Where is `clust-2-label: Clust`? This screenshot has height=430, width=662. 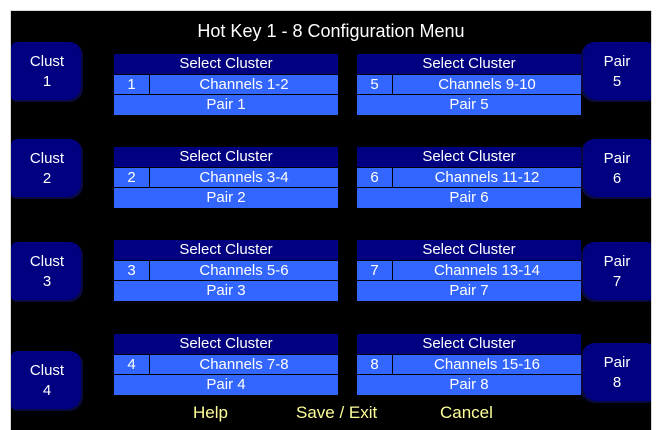 clust-2-label: Clust is located at coordinates (47, 158).